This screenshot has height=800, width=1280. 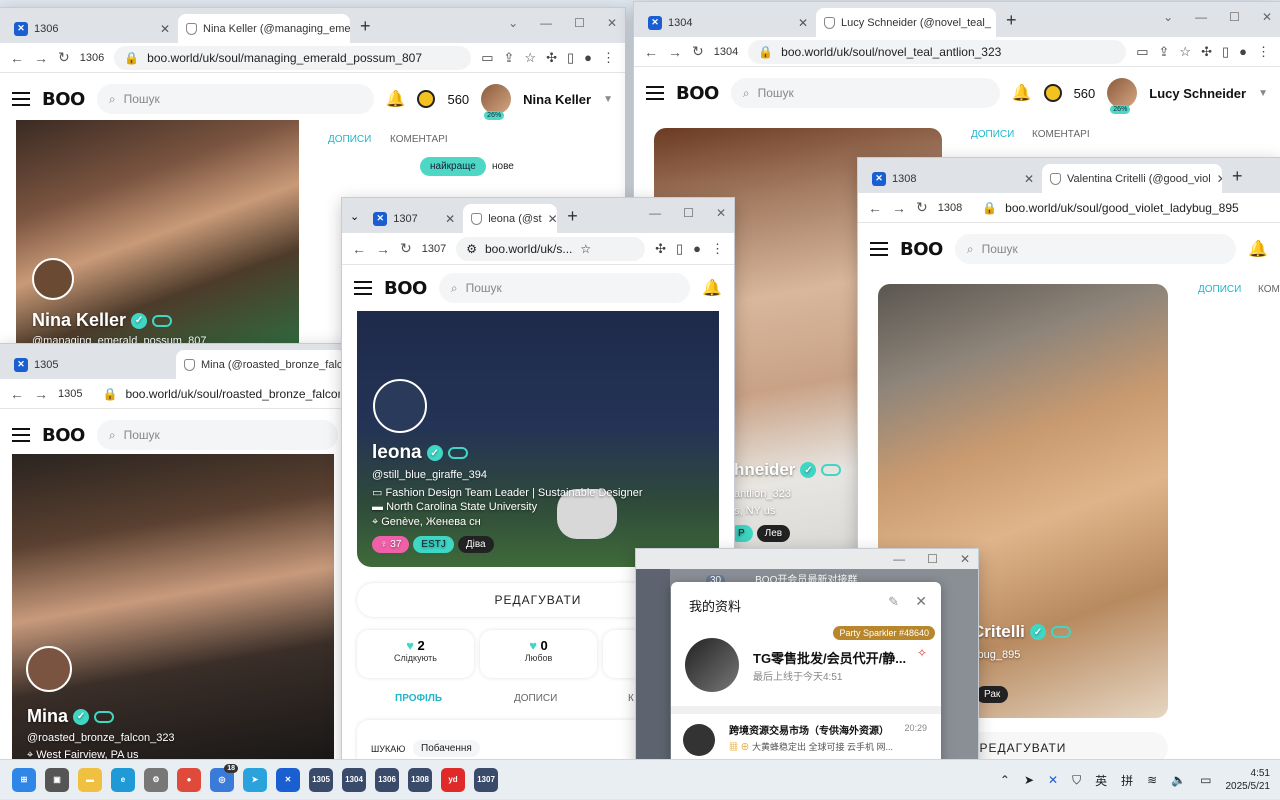 What do you see at coordinates (1122, 96) in the screenshot?
I see `avatar: 26%` at bounding box center [1122, 96].